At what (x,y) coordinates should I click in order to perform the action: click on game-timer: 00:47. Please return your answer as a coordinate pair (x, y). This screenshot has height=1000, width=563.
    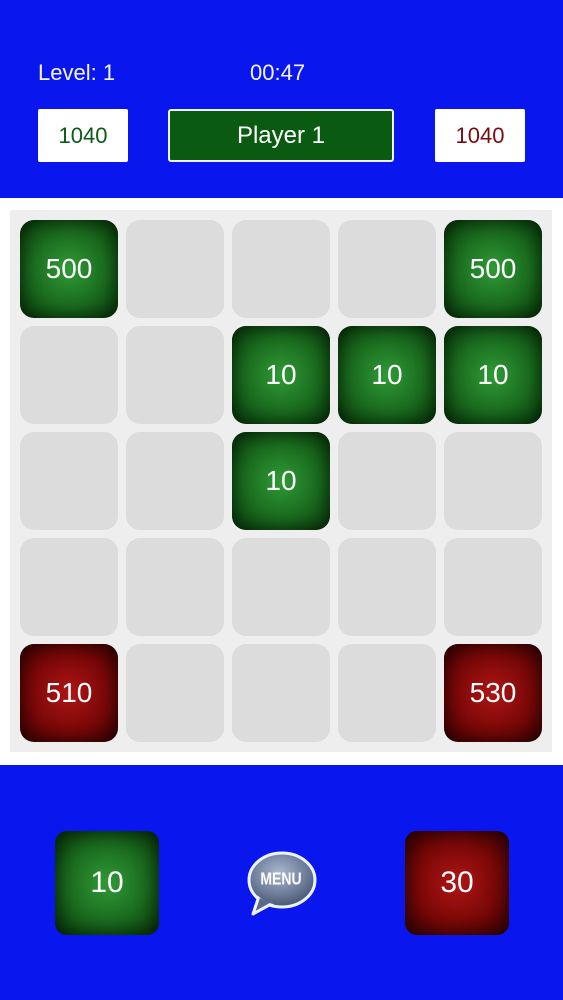
    Looking at the image, I should click on (278, 72).